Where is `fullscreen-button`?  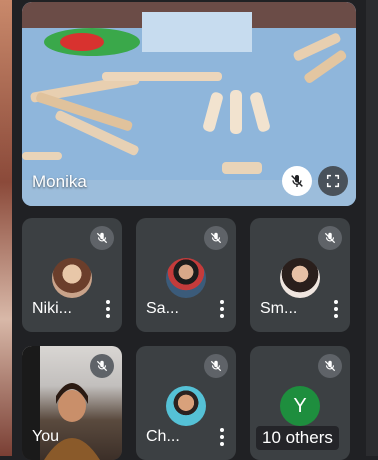
fullscreen-button is located at coordinates (333, 181).